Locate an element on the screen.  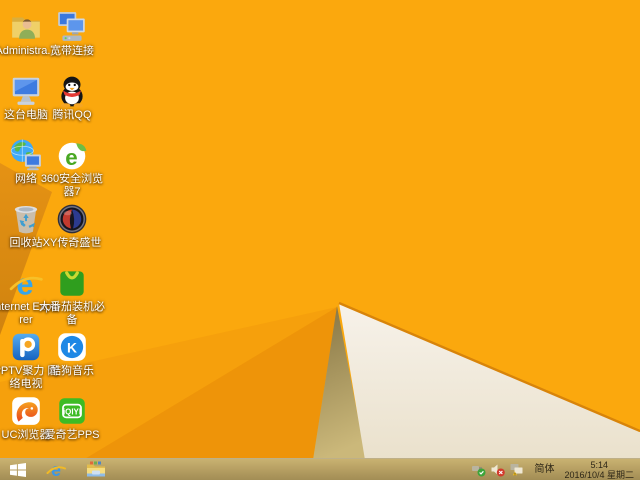
desktop-icon-broadband-connection: 宽带连接 is located at coordinates (72, 34).